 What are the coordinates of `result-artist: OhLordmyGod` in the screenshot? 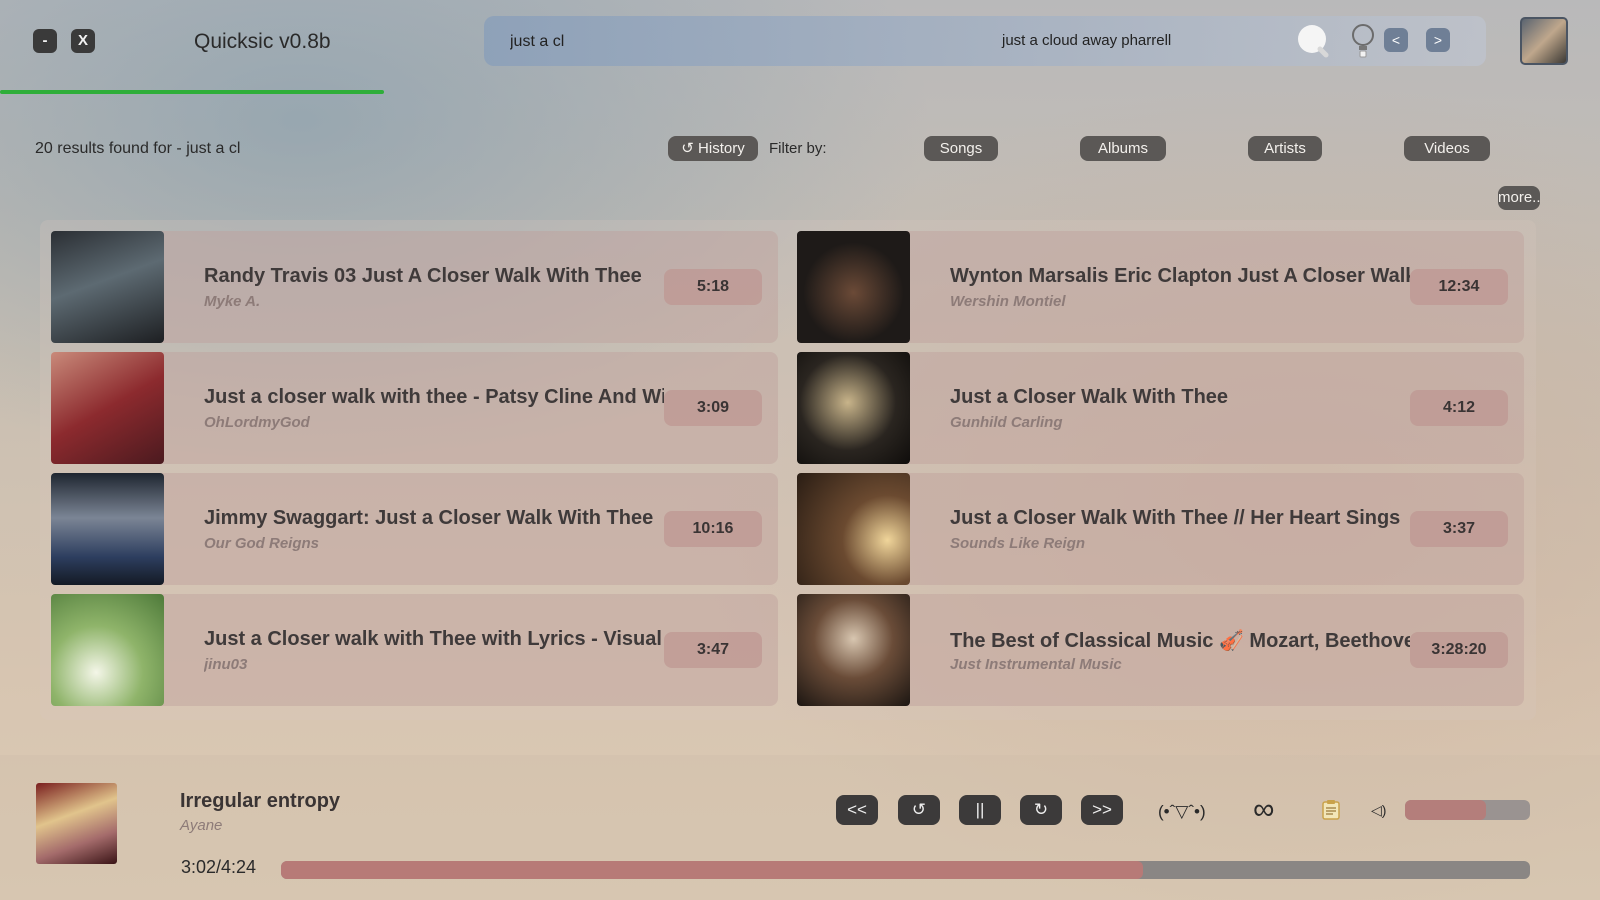 It's located at (257, 422).